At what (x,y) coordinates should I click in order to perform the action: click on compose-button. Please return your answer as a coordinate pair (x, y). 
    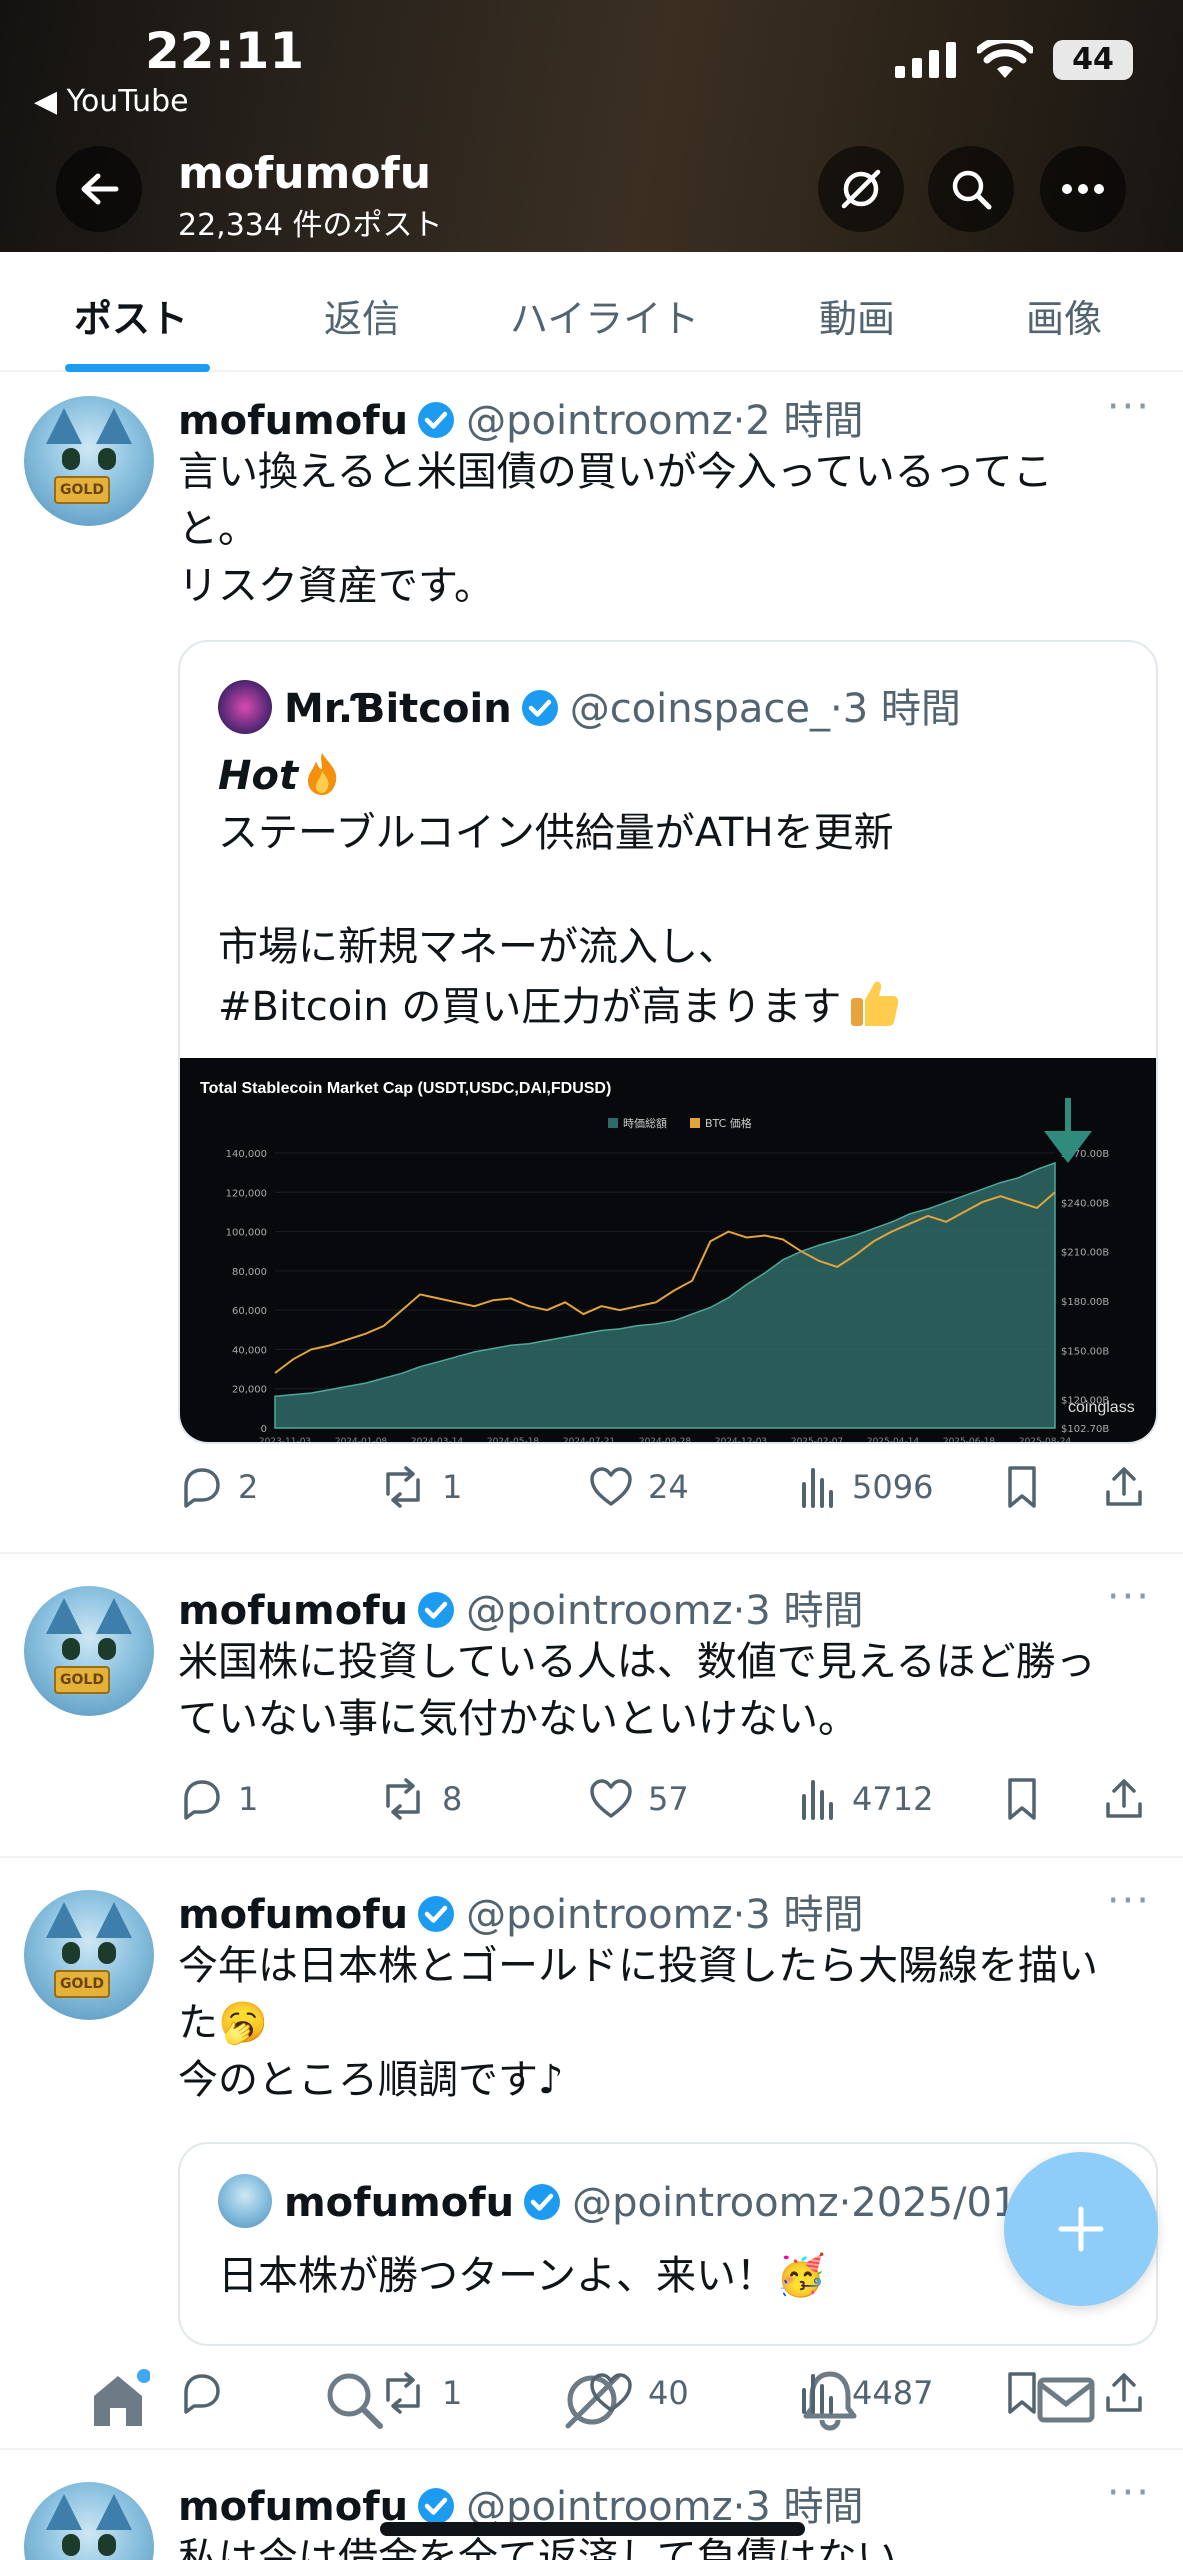
    Looking at the image, I should click on (1081, 2229).